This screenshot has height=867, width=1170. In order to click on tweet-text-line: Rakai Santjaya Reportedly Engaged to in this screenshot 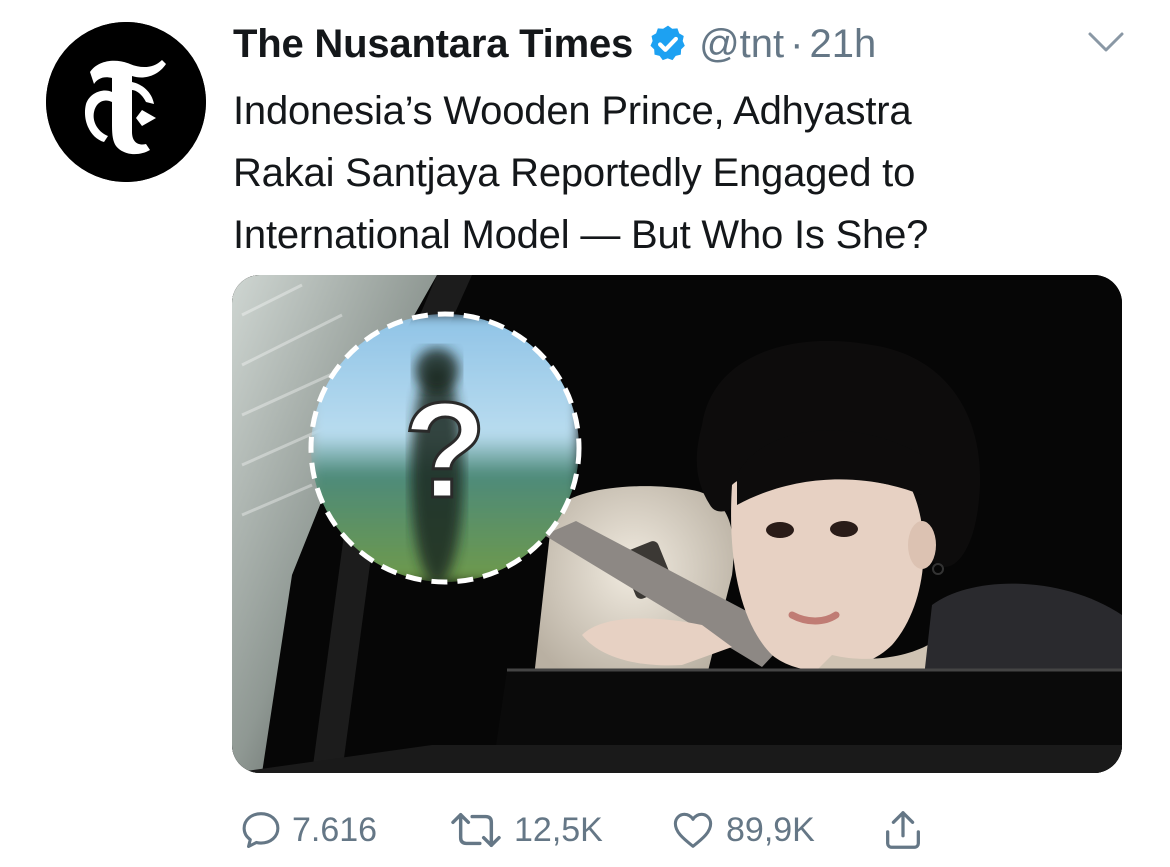, I will do `click(574, 173)`.